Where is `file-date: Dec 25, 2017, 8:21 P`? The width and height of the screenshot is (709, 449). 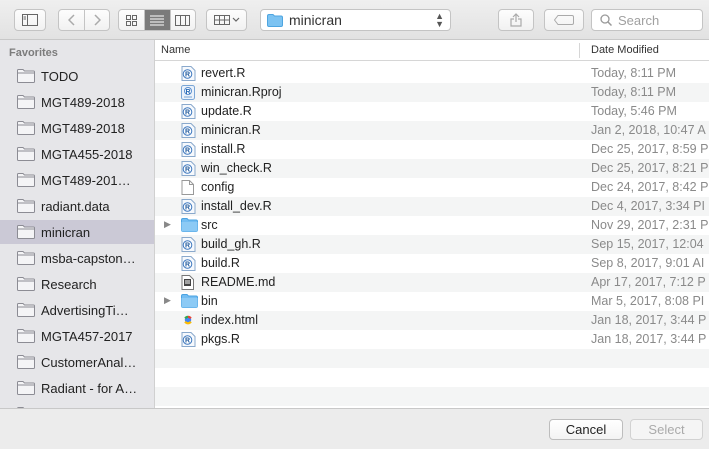 file-date: Dec 25, 2017, 8:21 P is located at coordinates (650, 168).